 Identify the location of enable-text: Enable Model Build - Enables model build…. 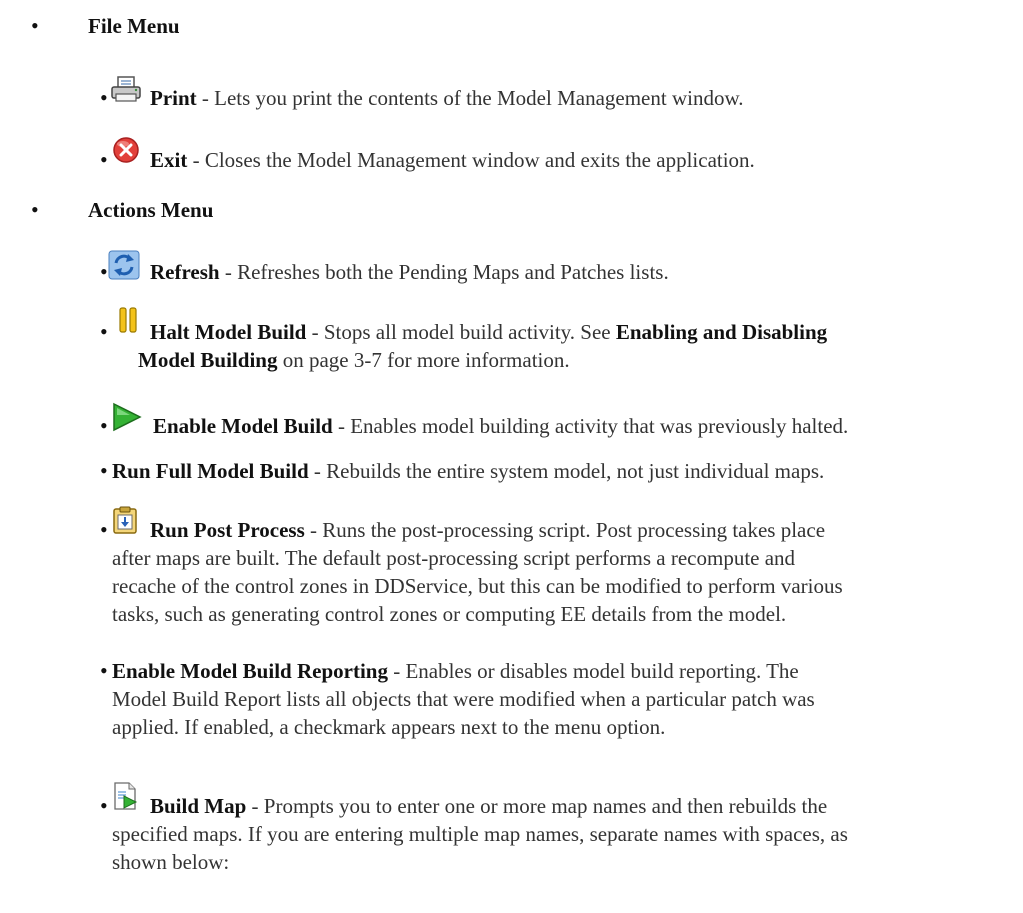
(583, 426).